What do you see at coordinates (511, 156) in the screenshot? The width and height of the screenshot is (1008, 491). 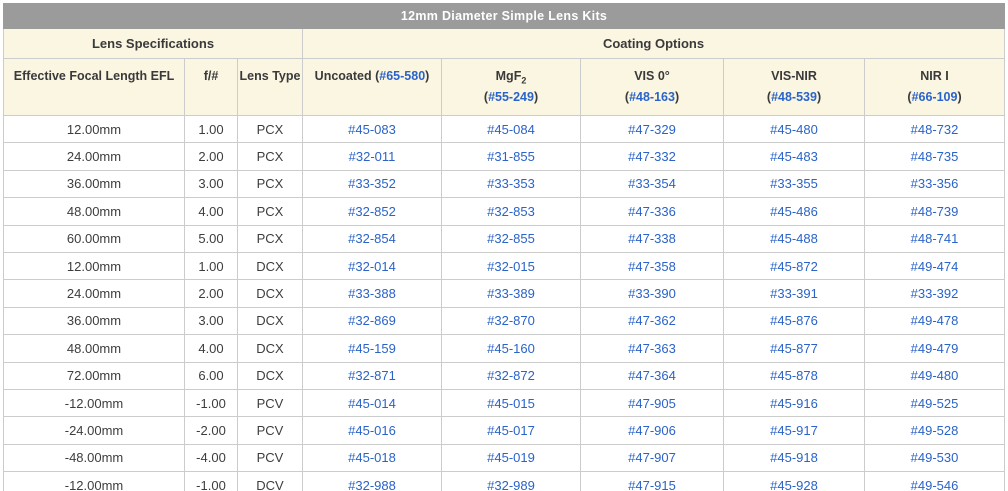 I see `part-link: #31-855` at bounding box center [511, 156].